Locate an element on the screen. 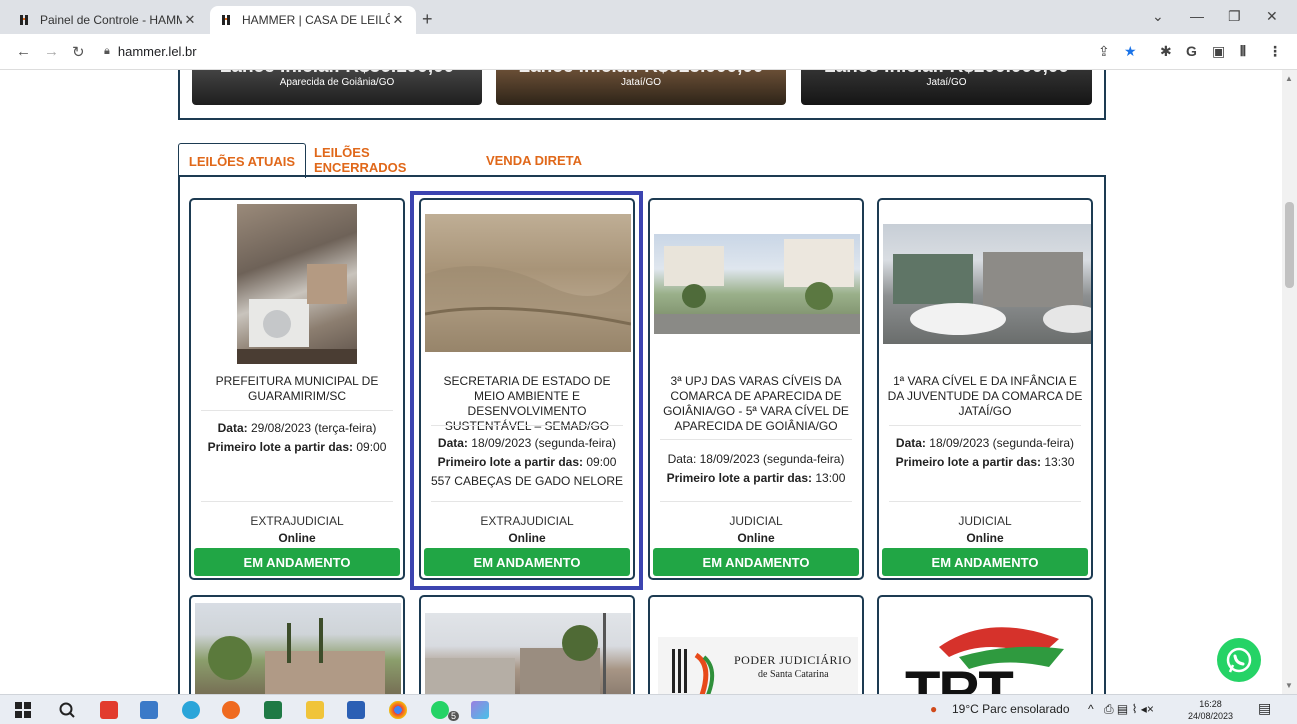 This screenshot has width=1297, height=724. weather-text: 19°C Parc ensolarado is located at coordinates (1011, 709).